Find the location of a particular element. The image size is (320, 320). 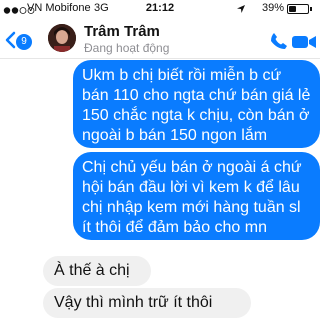

conversation-header: 9 Trâm Trâm Đang hoạt động is located at coordinates (160, 39).